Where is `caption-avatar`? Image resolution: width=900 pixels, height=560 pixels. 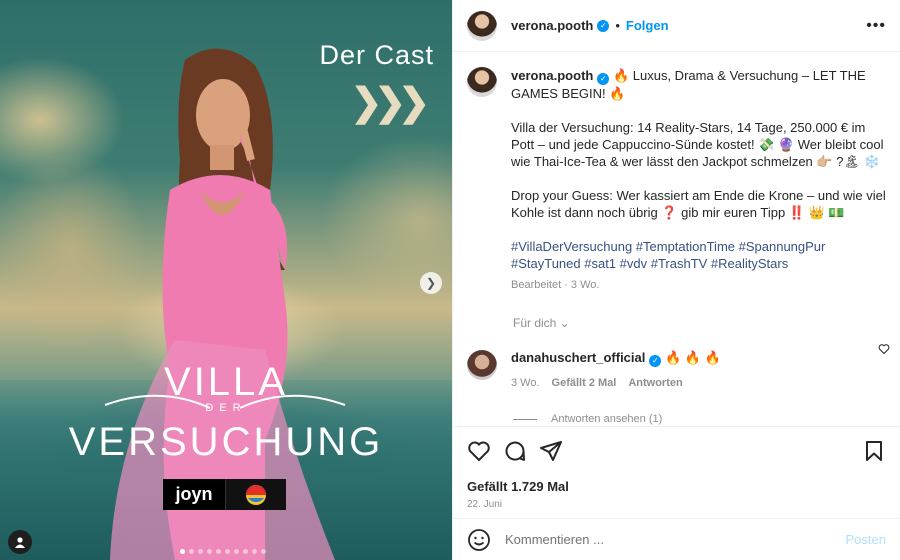
caption-avatar is located at coordinates (482, 82).